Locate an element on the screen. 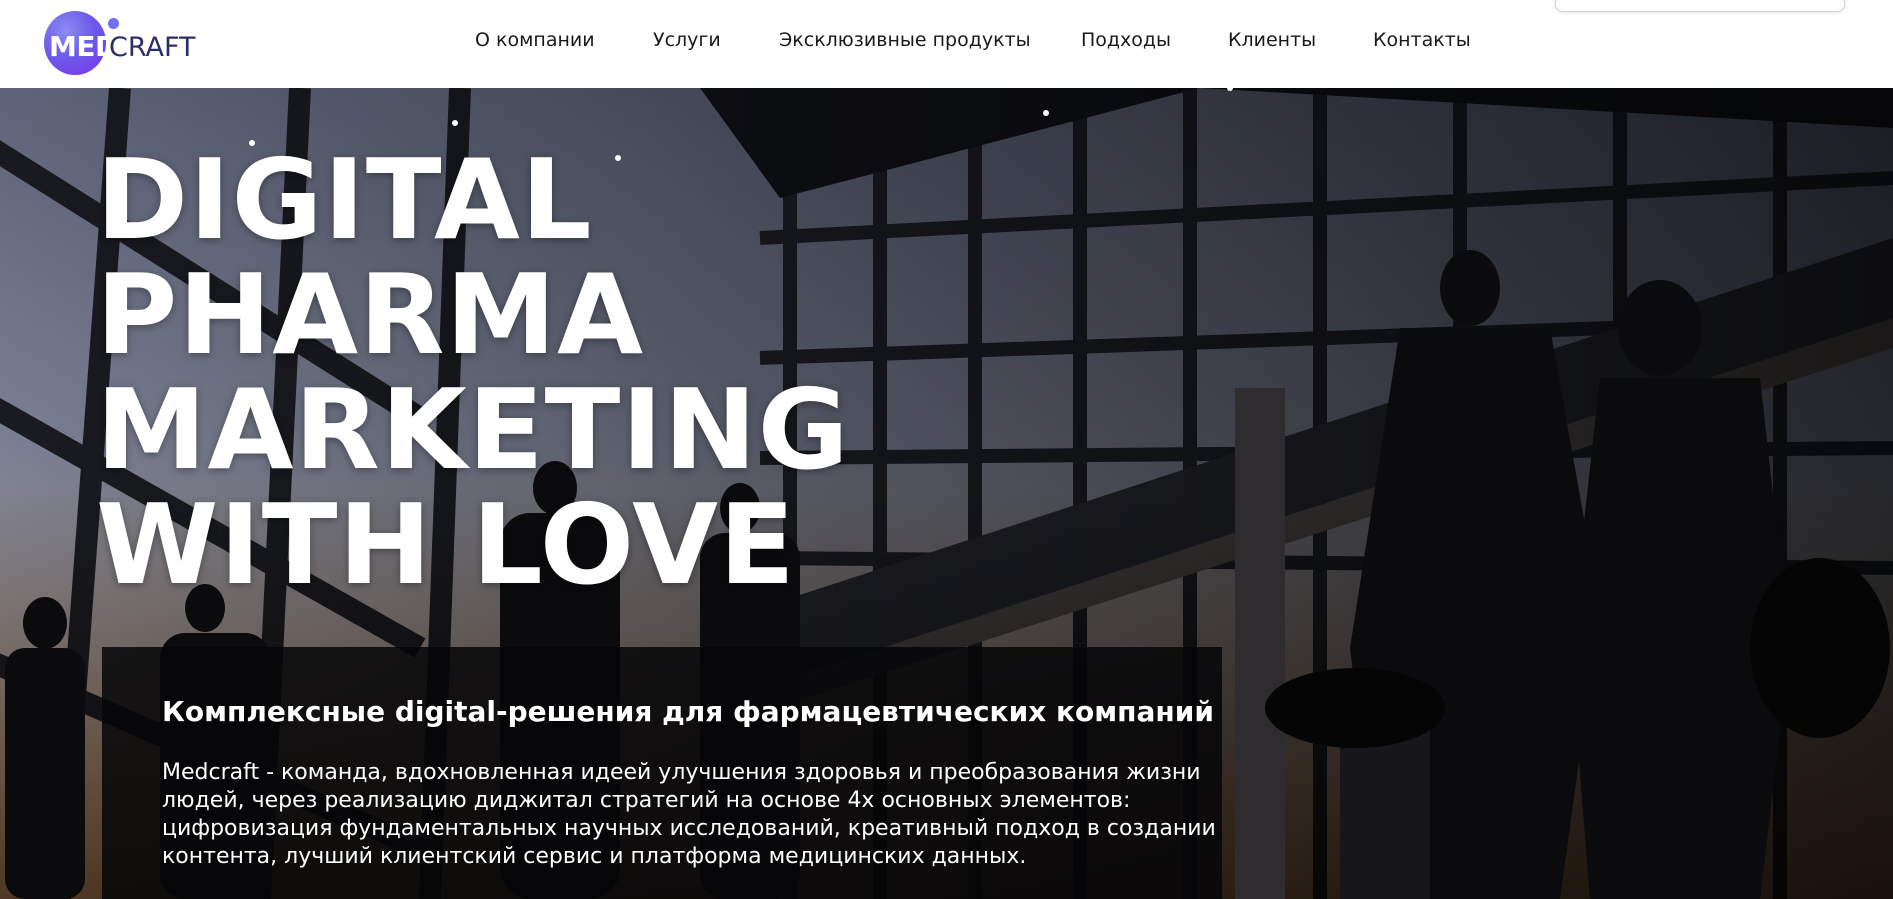  nav-link-clients: Клиенты is located at coordinates (1272, 40).